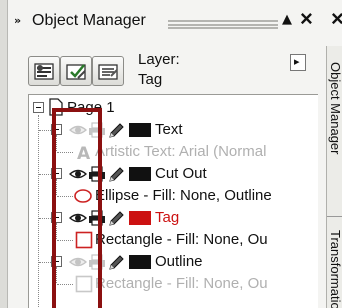 This screenshot has width=342, height=308. Describe the element at coordinates (181, 151) in the screenshot. I see `object-name: Artistic Text: Arial (Normal` at that location.